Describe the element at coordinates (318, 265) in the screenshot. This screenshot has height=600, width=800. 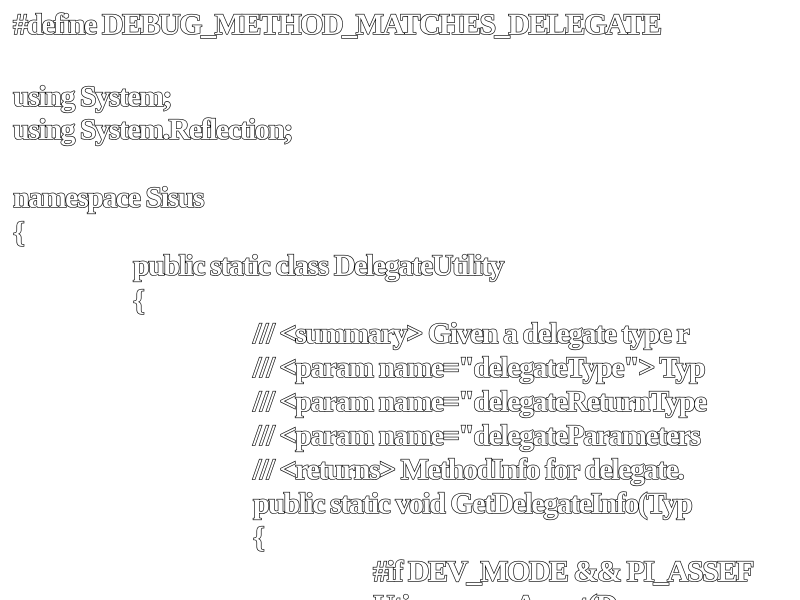
I see `code-line-class-declaration: public static class DelegateUtility` at that location.